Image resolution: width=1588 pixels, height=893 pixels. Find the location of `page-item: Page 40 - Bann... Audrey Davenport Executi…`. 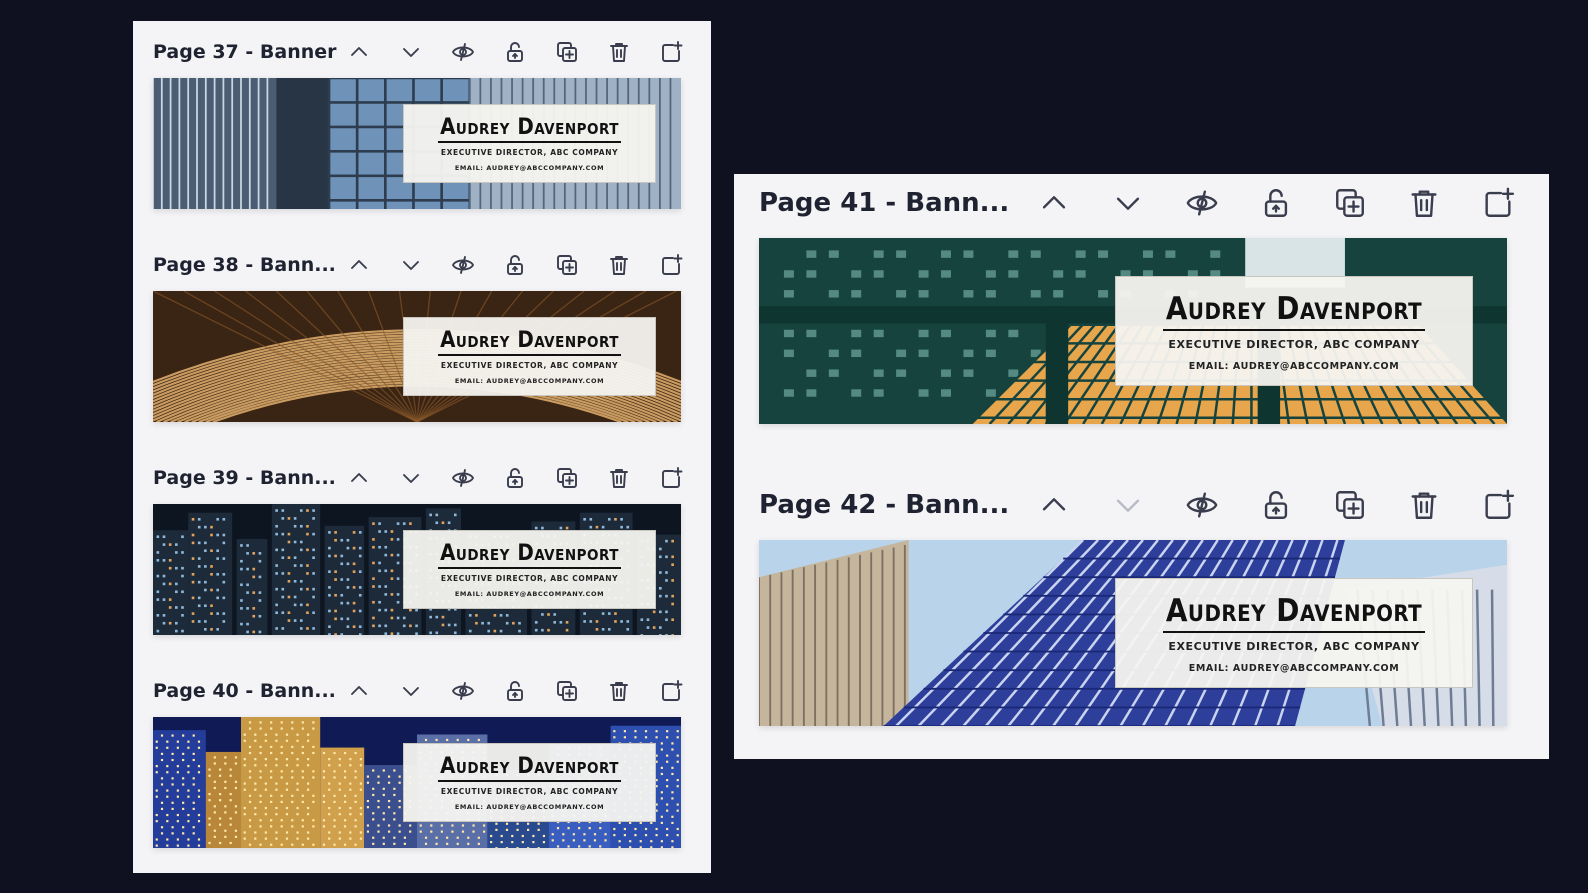

page-item: Page 40 - Bann... Audrey Davenport Executi… is located at coordinates (418, 758).